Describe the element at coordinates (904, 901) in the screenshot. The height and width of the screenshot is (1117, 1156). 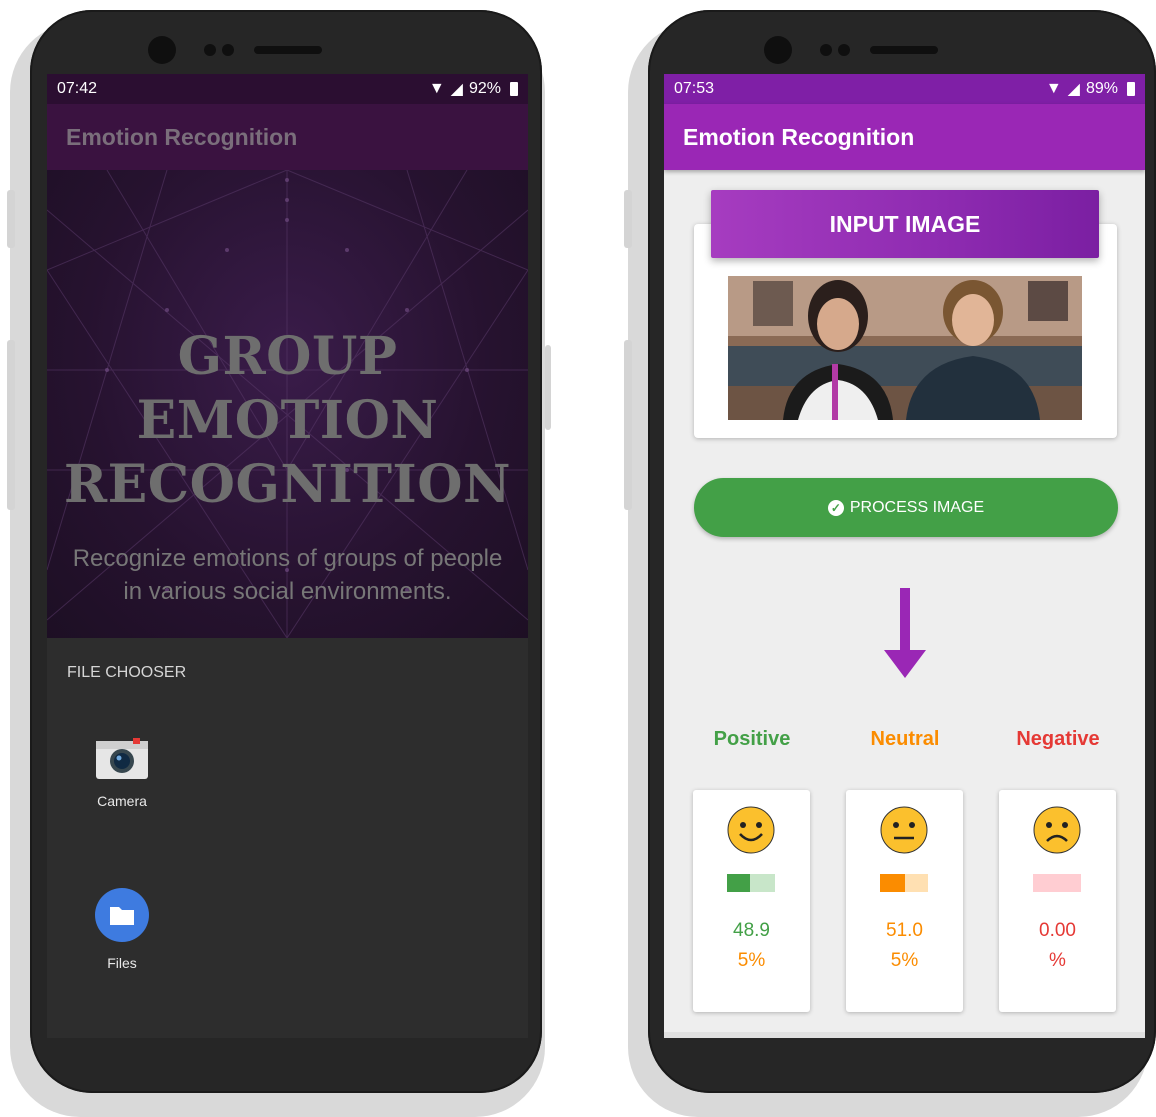
I see `emotion-card-neutral: 51.0 5%` at that location.